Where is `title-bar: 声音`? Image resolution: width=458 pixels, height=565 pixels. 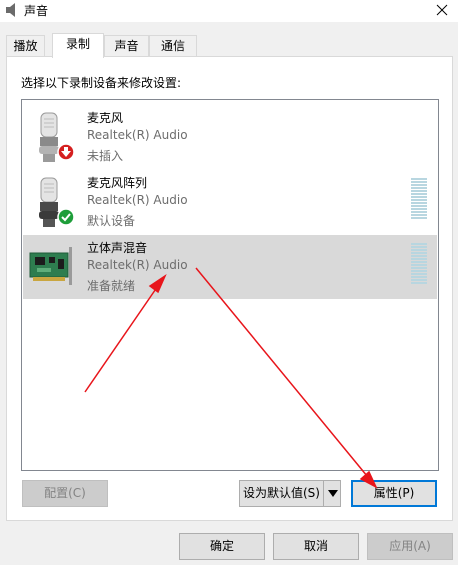 title-bar: 声音 is located at coordinates (229, 11).